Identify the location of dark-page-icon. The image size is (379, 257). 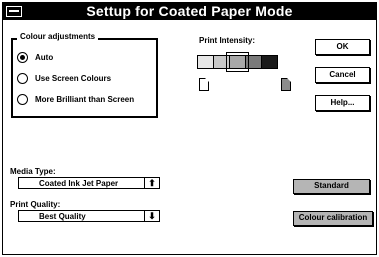
(286, 84).